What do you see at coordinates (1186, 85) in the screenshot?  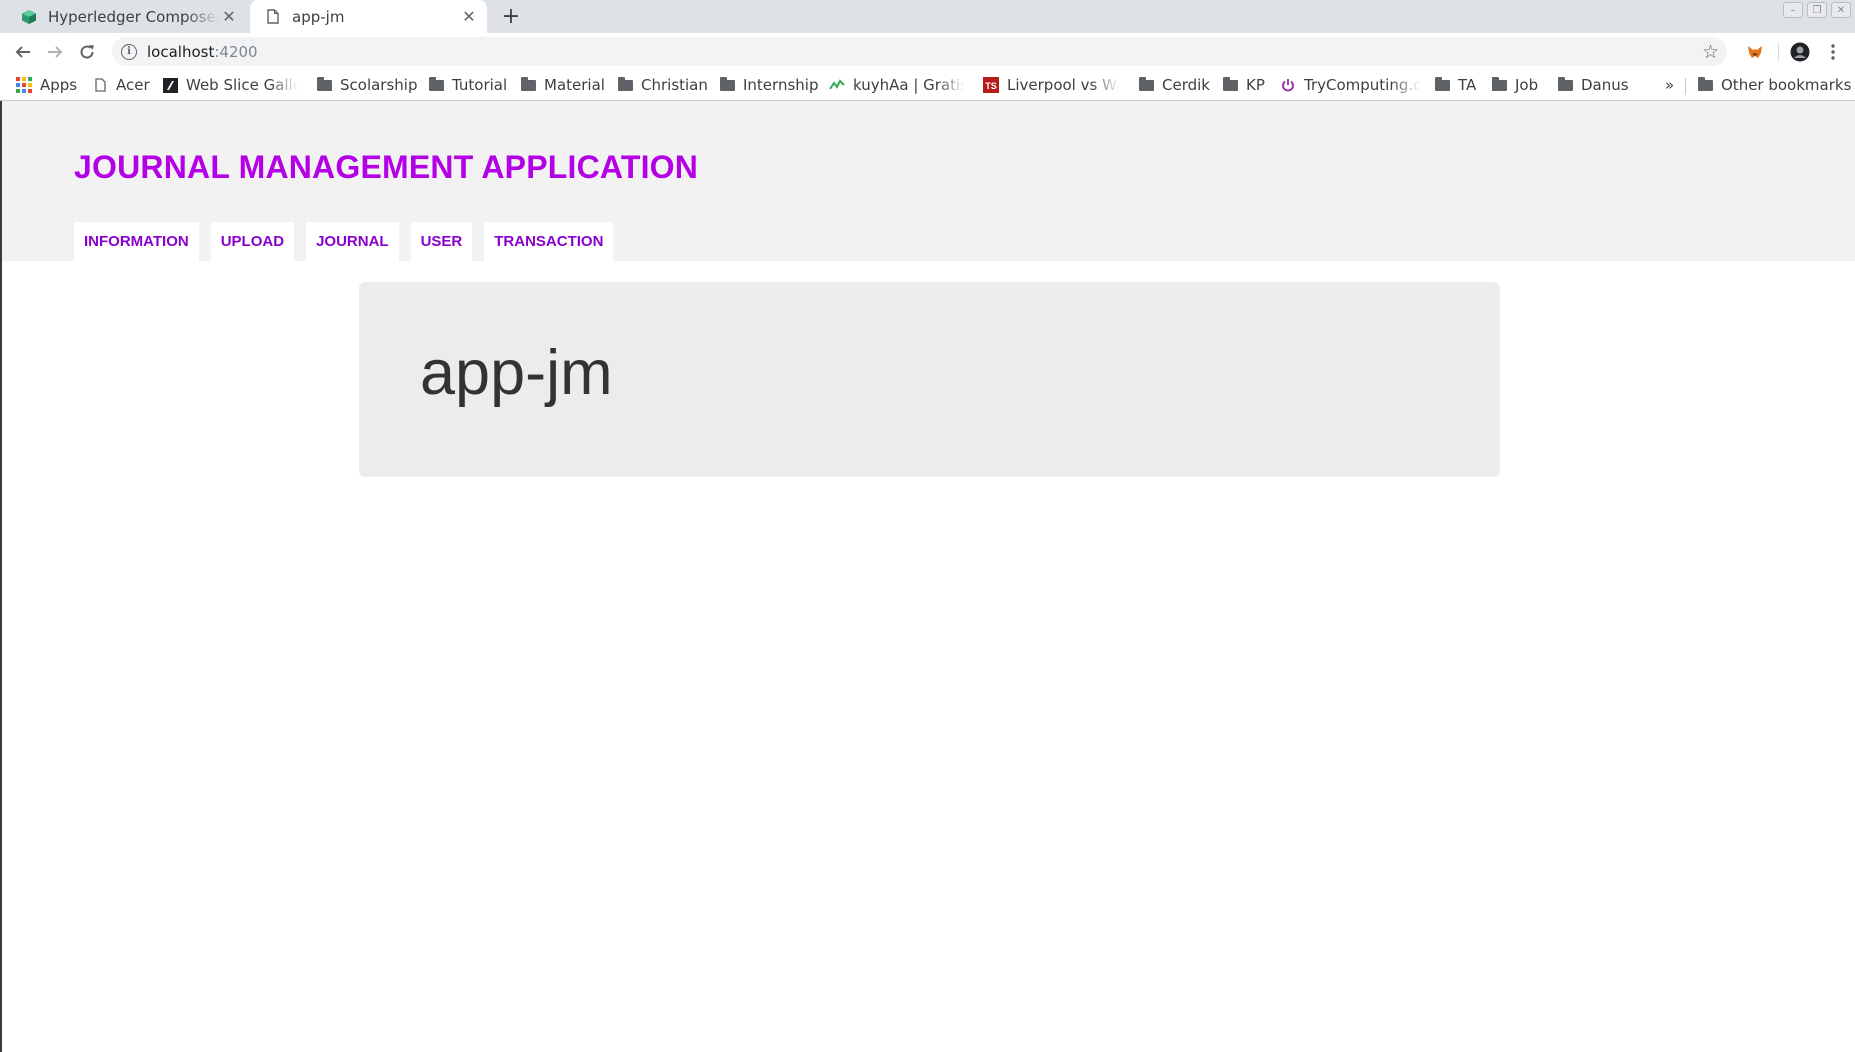 I see `bookmark-label: Cerdik` at bounding box center [1186, 85].